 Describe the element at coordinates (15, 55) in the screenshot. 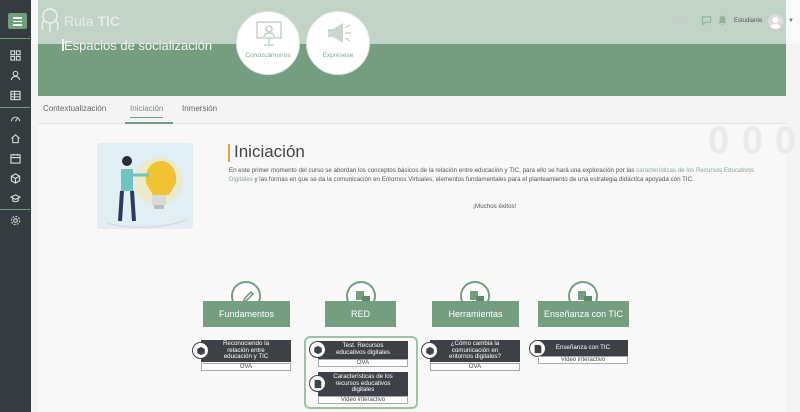

I see `grid-icon` at that location.